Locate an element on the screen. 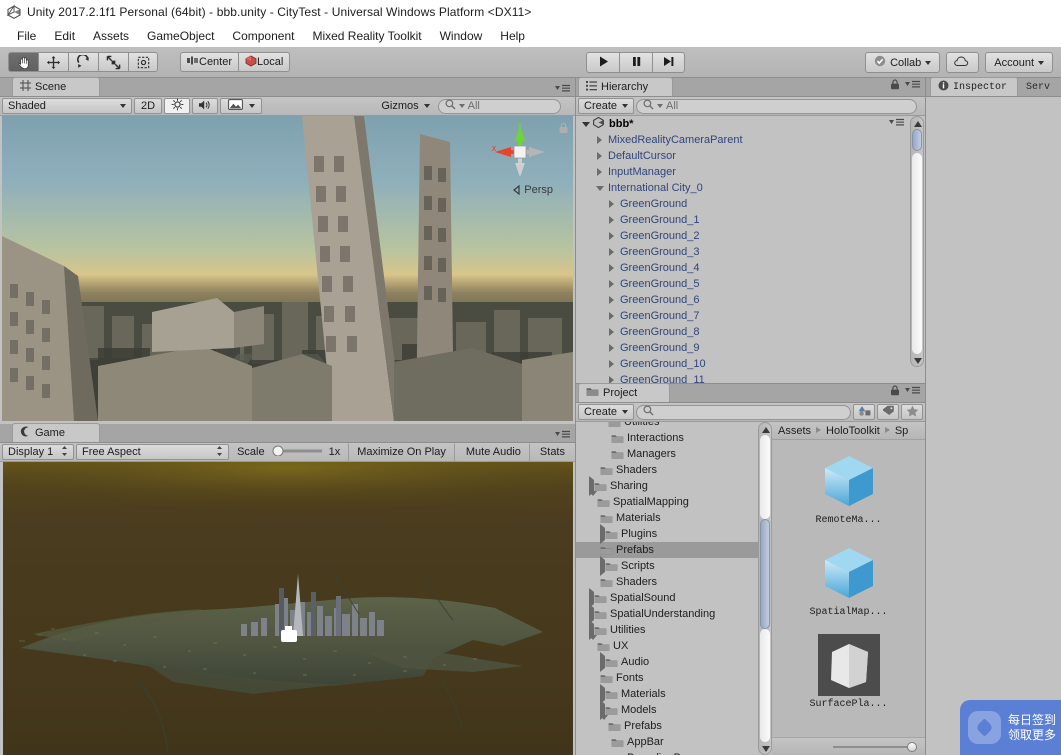 The image size is (1061, 755). project-scroll-track-upper is located at coordinates (765, 477).